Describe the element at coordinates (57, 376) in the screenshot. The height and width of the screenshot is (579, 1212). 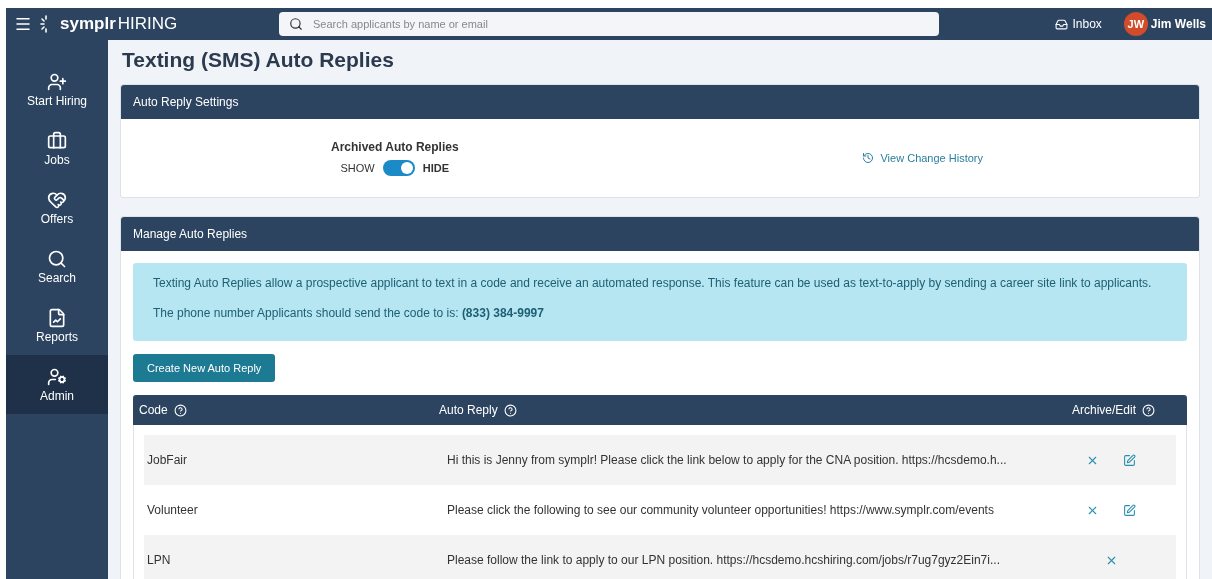
I see `user-gear-icon` at that location.